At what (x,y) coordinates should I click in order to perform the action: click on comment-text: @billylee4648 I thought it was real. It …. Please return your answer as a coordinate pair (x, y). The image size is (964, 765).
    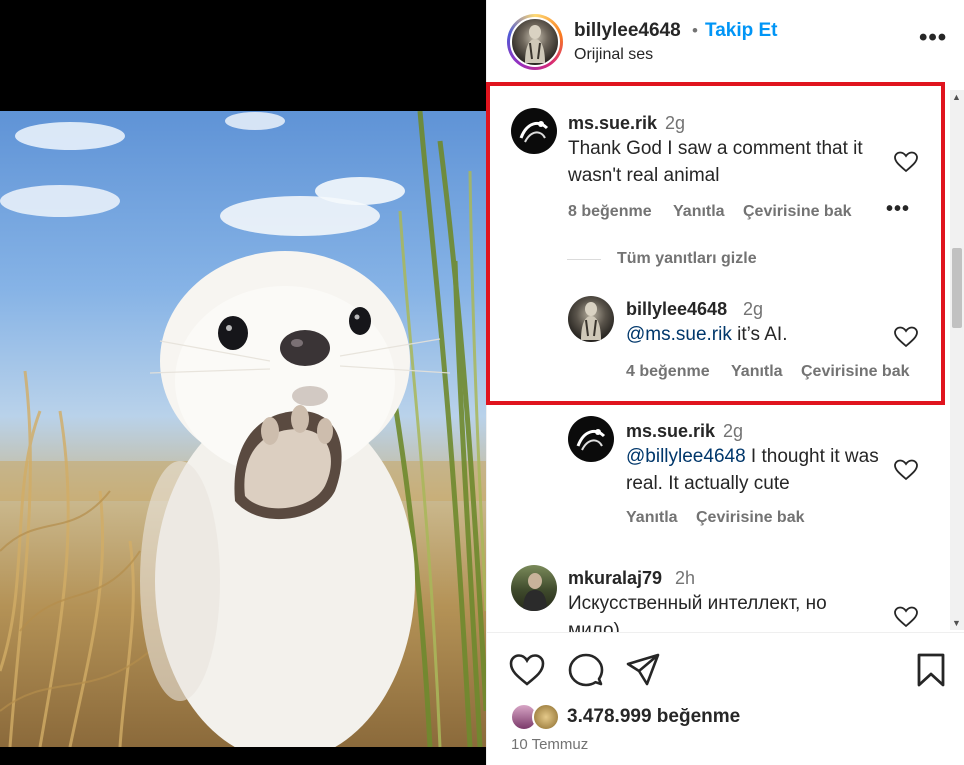
    Looking at the image, I should click on (756, 470).